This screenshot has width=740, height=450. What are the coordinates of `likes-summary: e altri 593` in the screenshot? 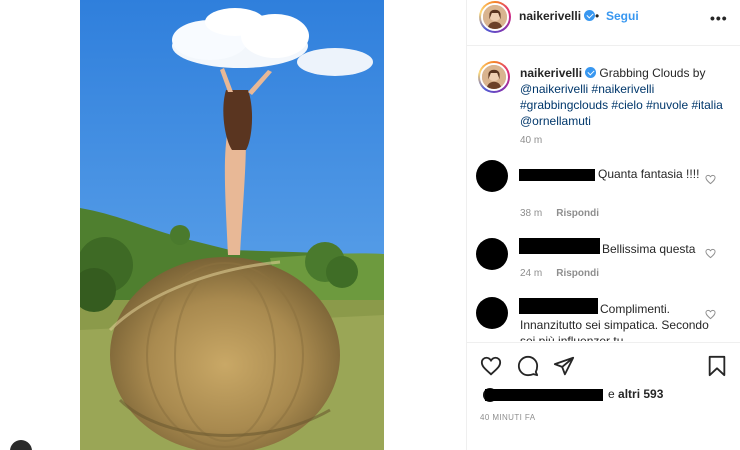 It's located at (603, 395).